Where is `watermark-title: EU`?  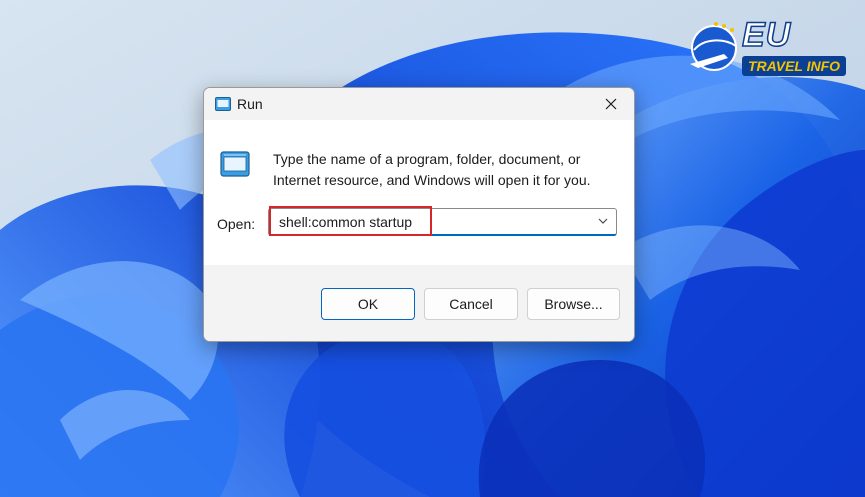 watermark-title: EU is located at coordinates (766, 35).